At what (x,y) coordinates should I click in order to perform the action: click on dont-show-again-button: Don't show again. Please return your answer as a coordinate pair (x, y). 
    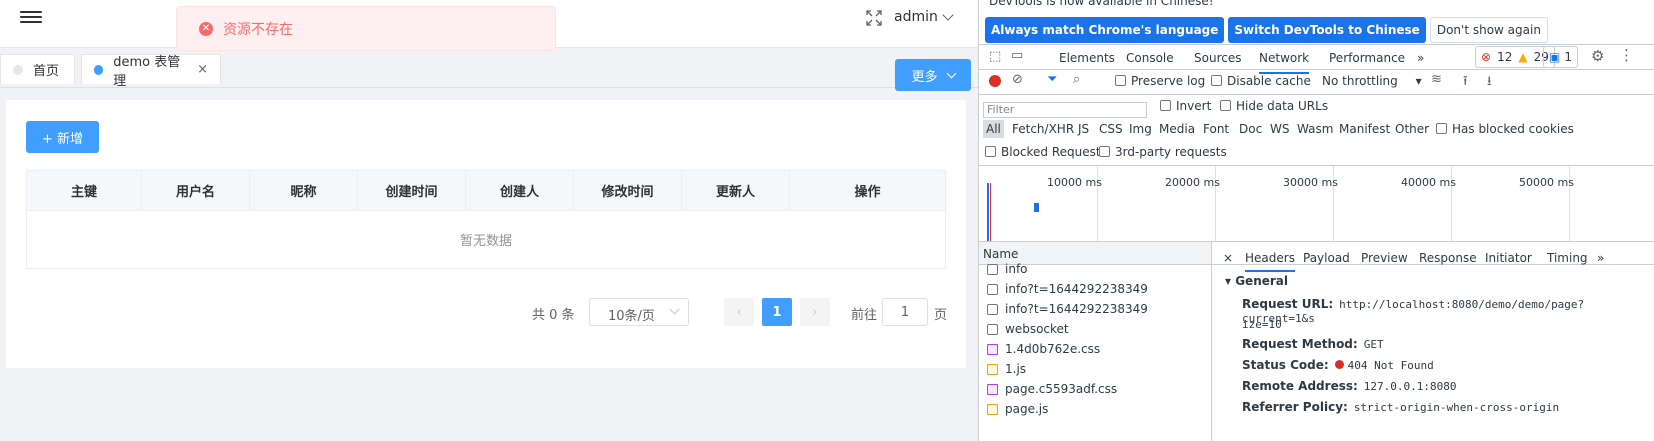
    Looking at the image, I should click on (1488, 30).